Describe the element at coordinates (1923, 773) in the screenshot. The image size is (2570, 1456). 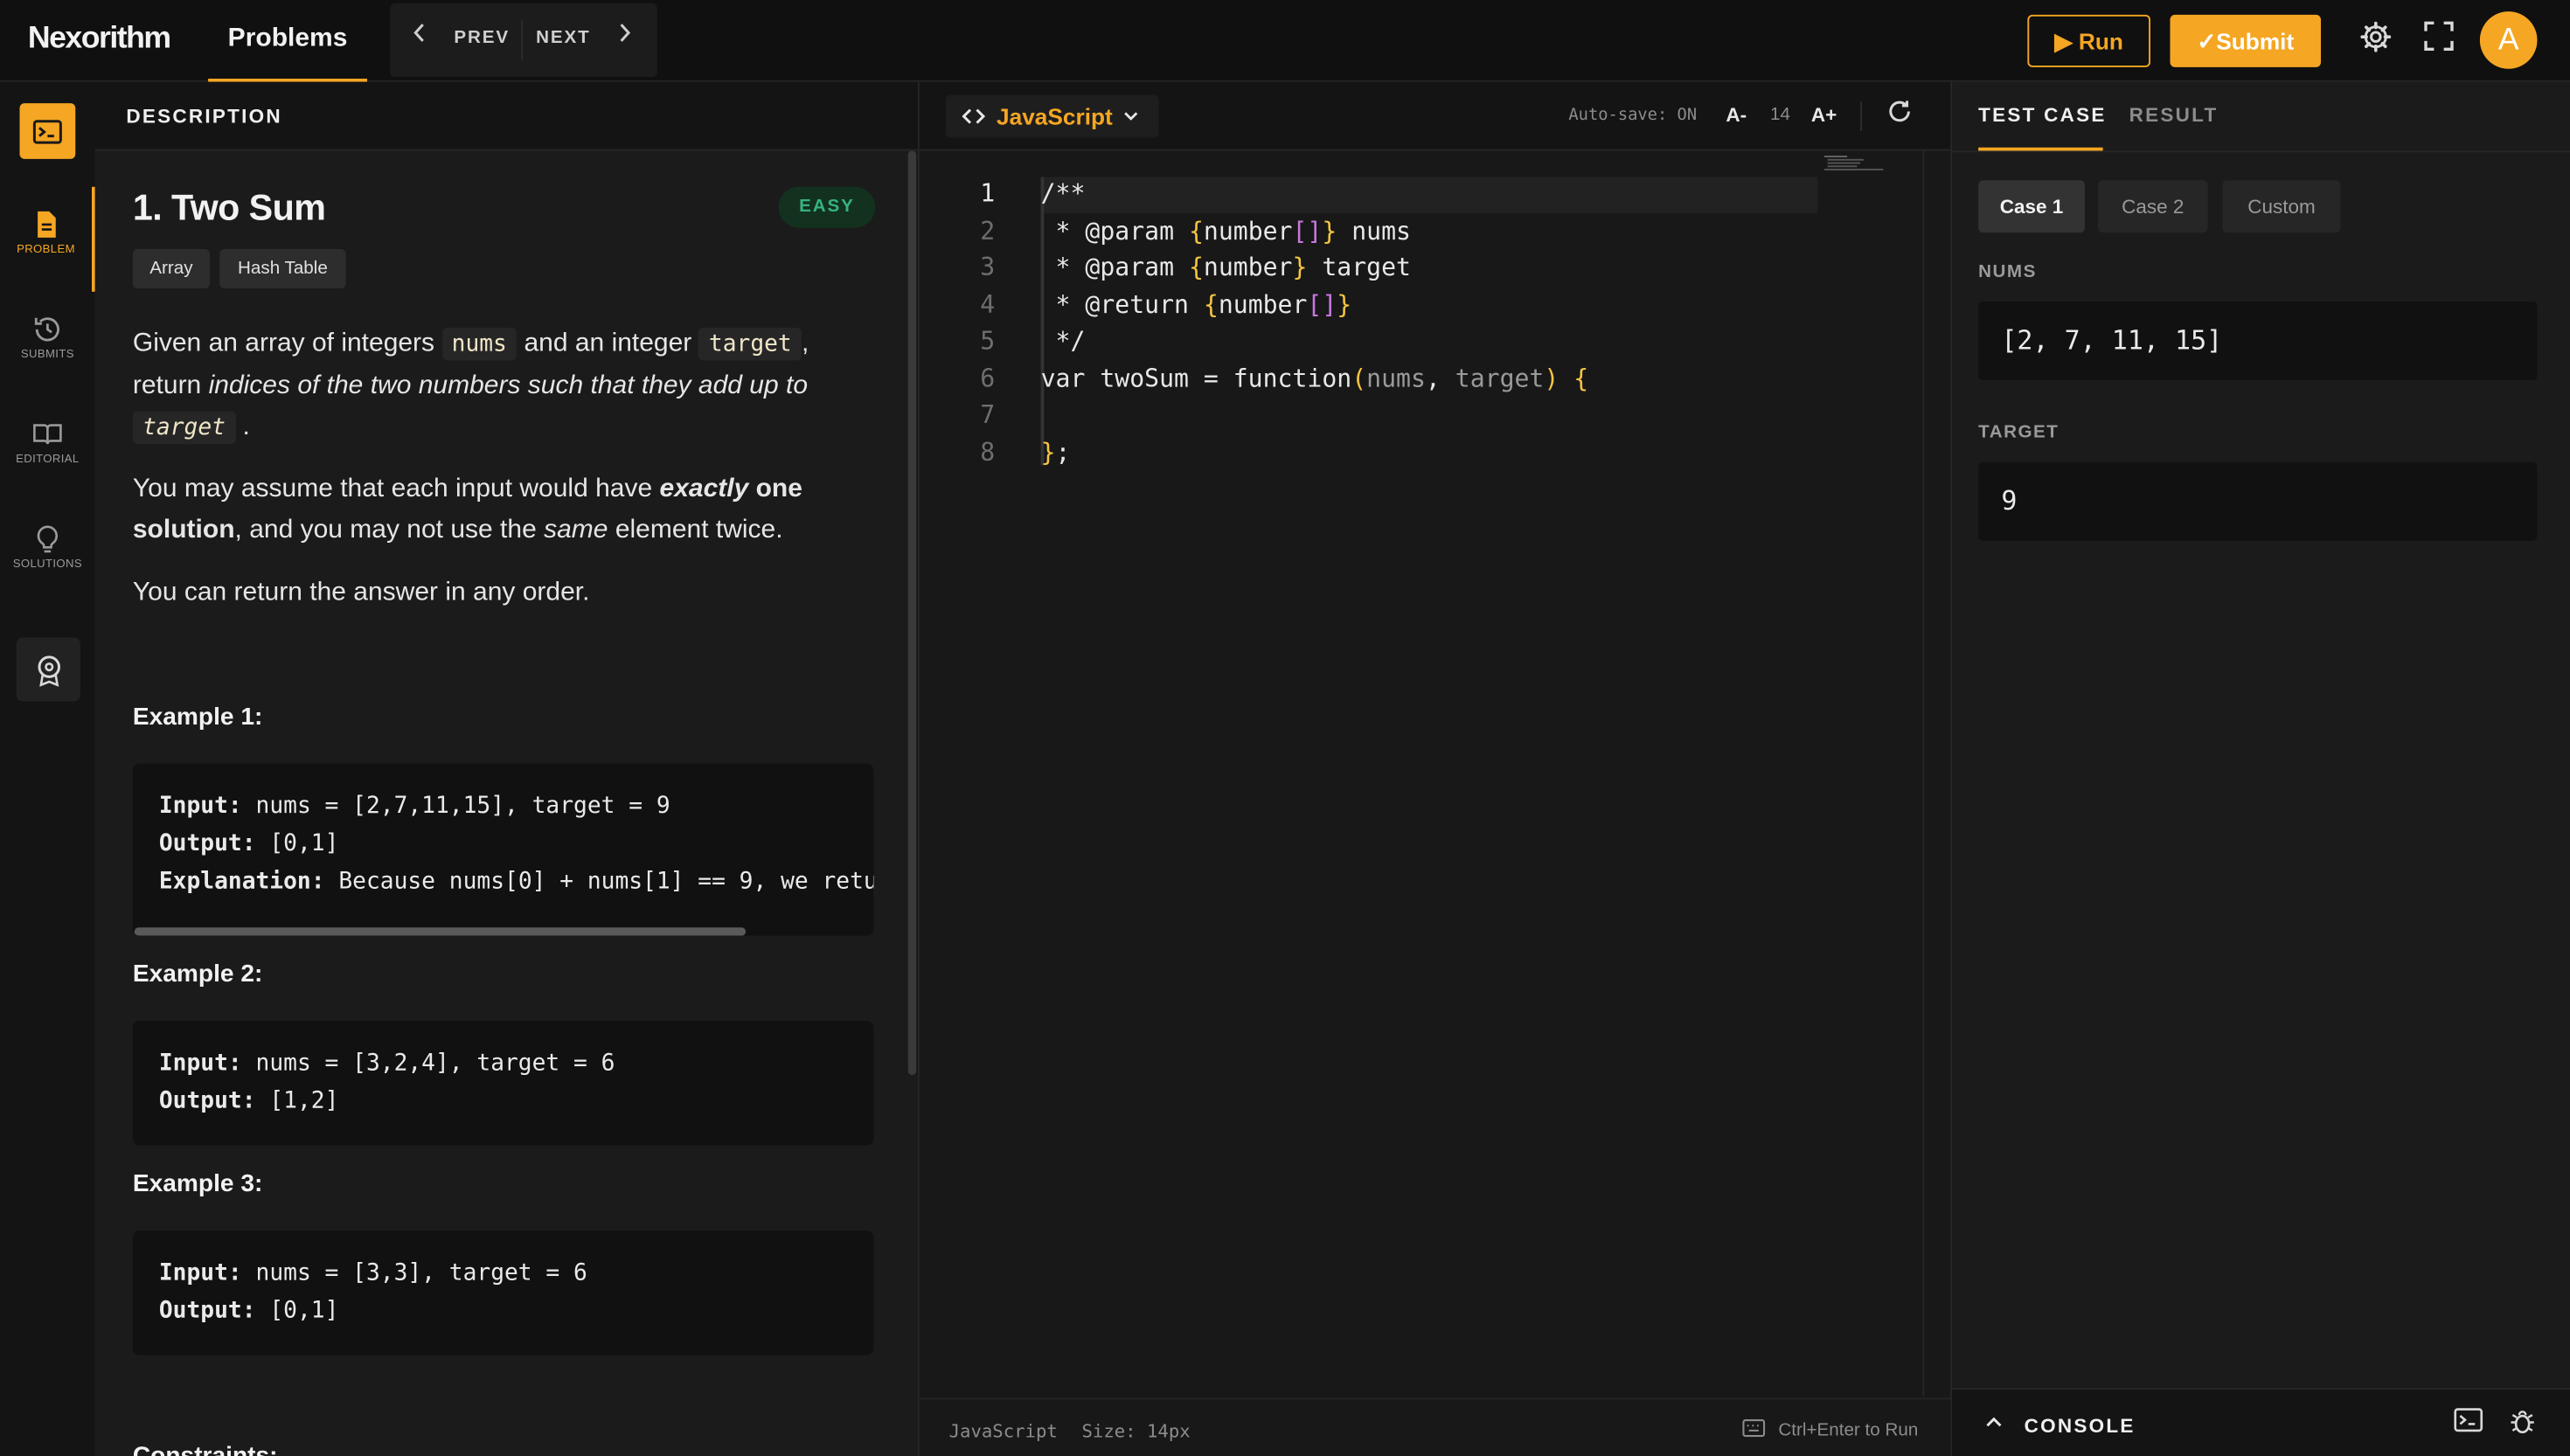
I see `editor-scroll-track` at that location.